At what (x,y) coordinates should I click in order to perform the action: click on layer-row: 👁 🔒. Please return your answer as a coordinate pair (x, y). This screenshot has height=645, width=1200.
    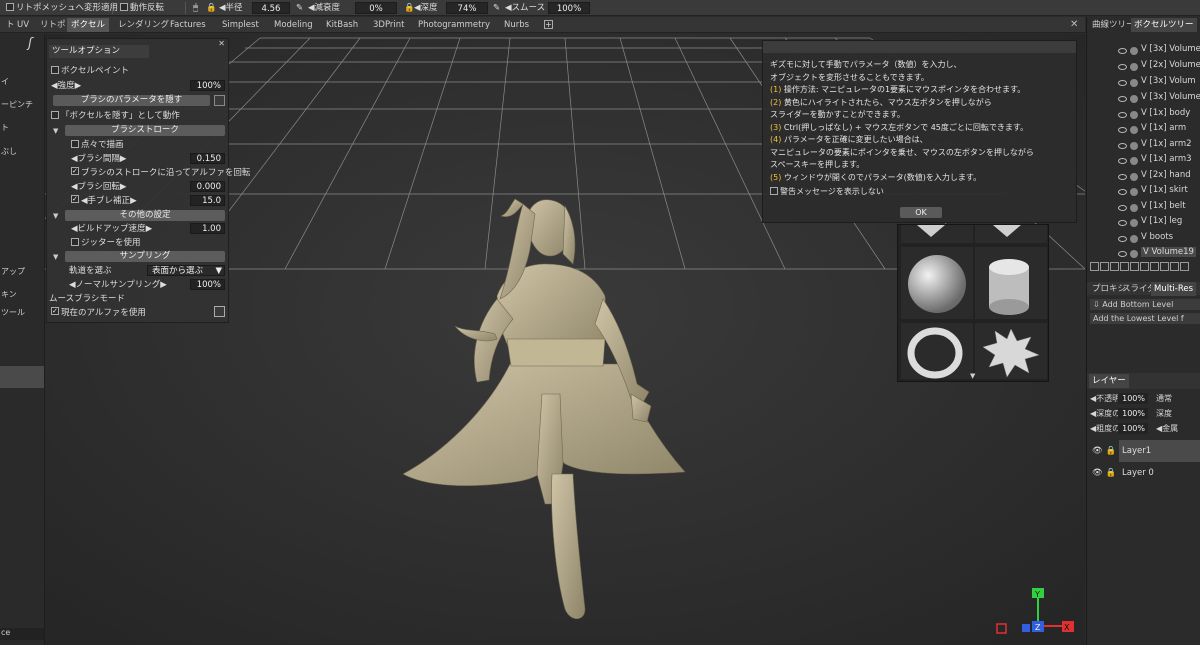
    Looking at the image, I should click on (1104, 473).